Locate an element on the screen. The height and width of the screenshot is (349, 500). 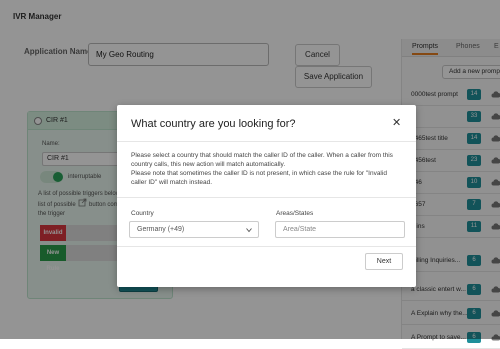
chevron-down-icon is located at coordinates (249, 230).